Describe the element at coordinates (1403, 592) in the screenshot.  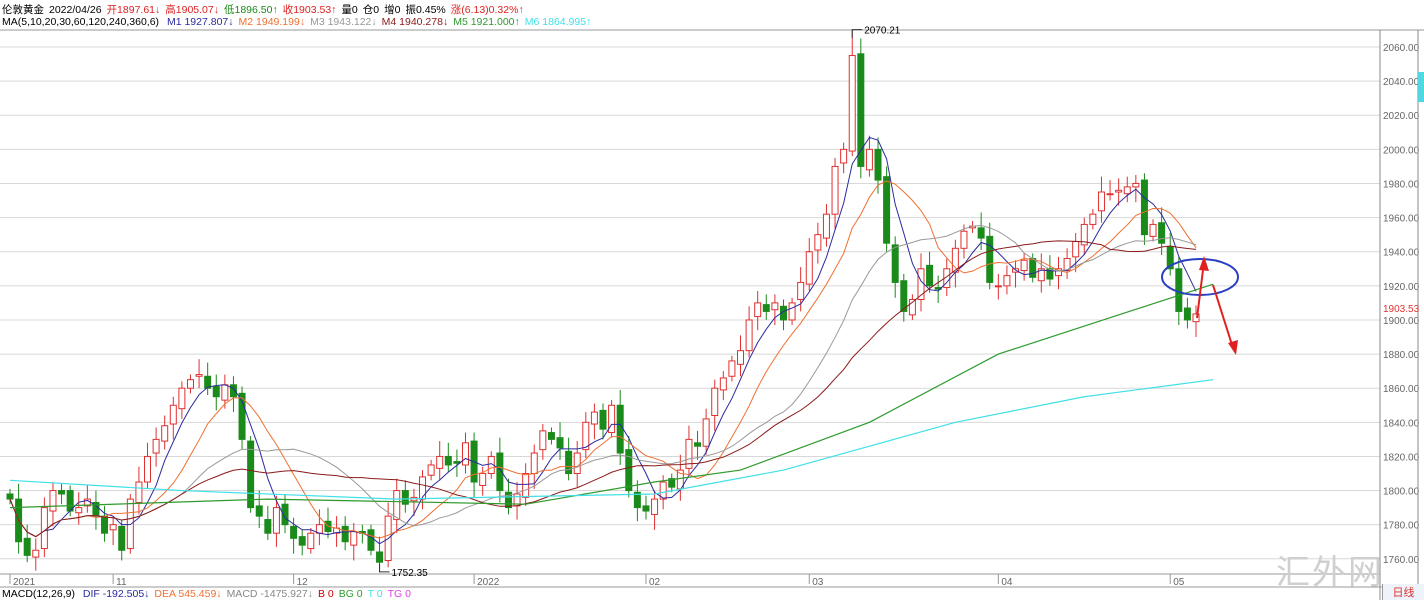
I see `tab-daily: 日线` at that location.